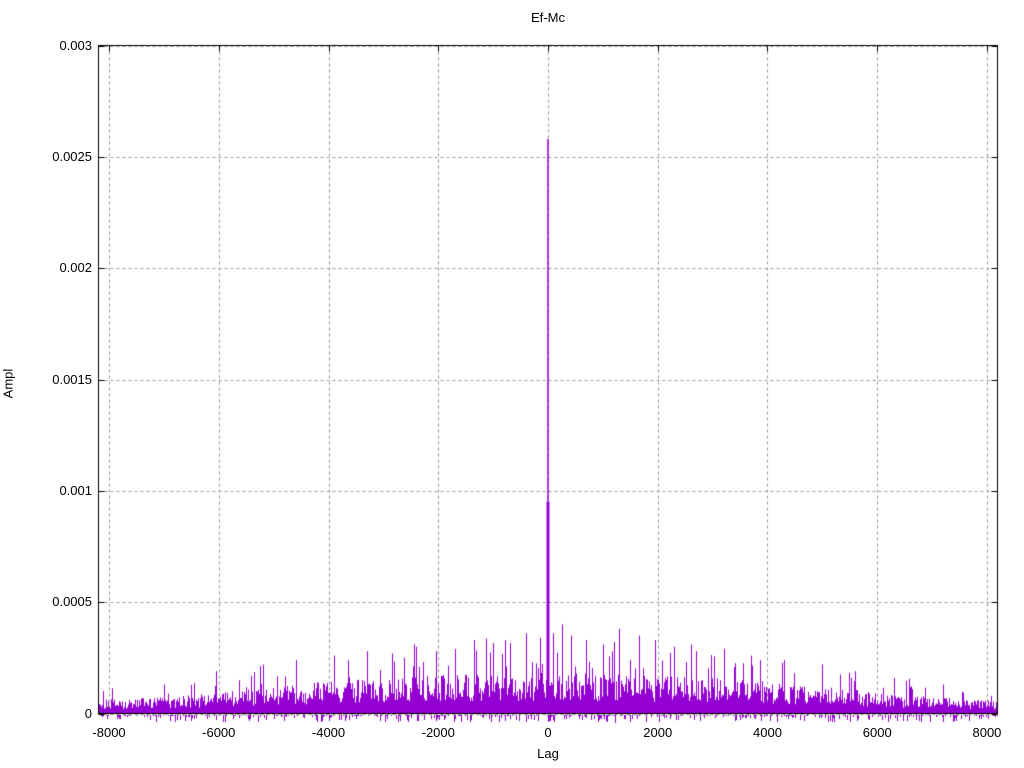 The height and width of the screenshot is (768, 1024). I want to click on y-tick-label: 0.001, so click(75, 490).